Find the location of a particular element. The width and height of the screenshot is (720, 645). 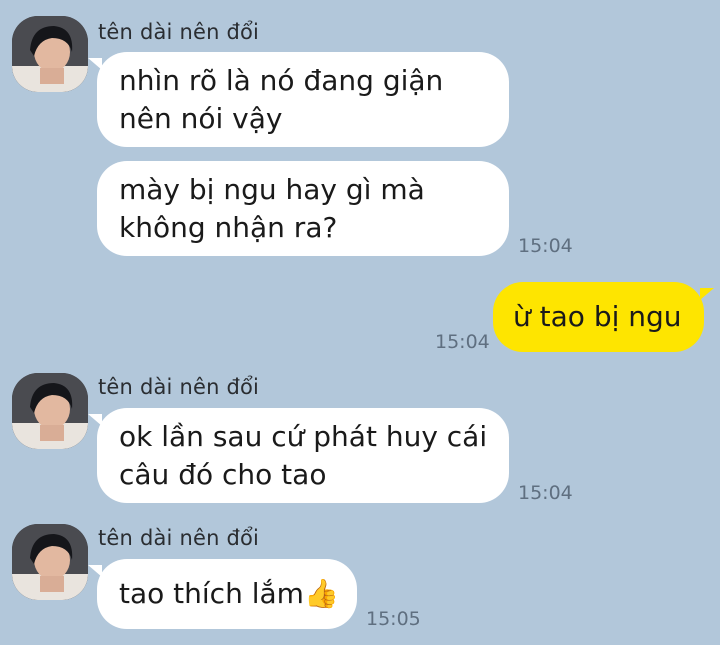

thumbs-up-icon: 👍 is located at coordinates (321, 593).